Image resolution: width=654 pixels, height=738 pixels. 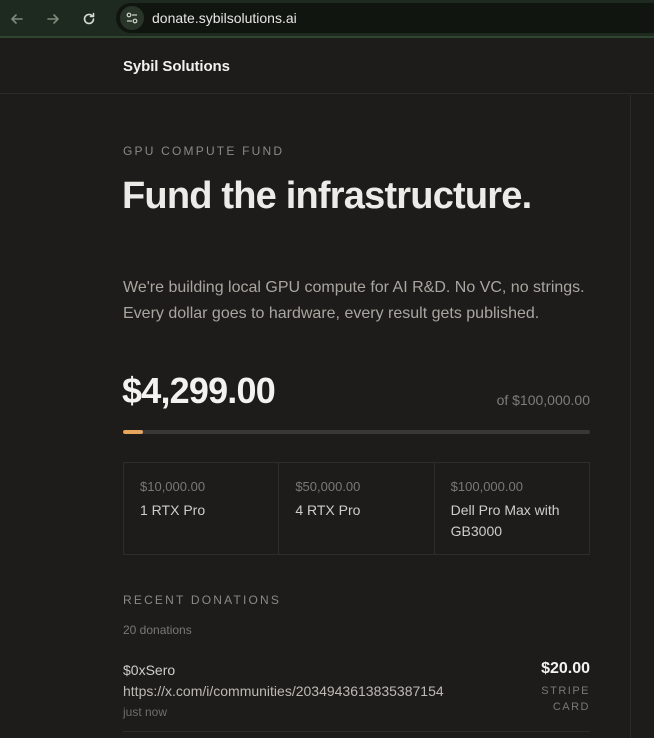 What do you see at coordinates (630, 416) in the screenshot?
I see `vertical-divider` at bounding box center [630, 416].